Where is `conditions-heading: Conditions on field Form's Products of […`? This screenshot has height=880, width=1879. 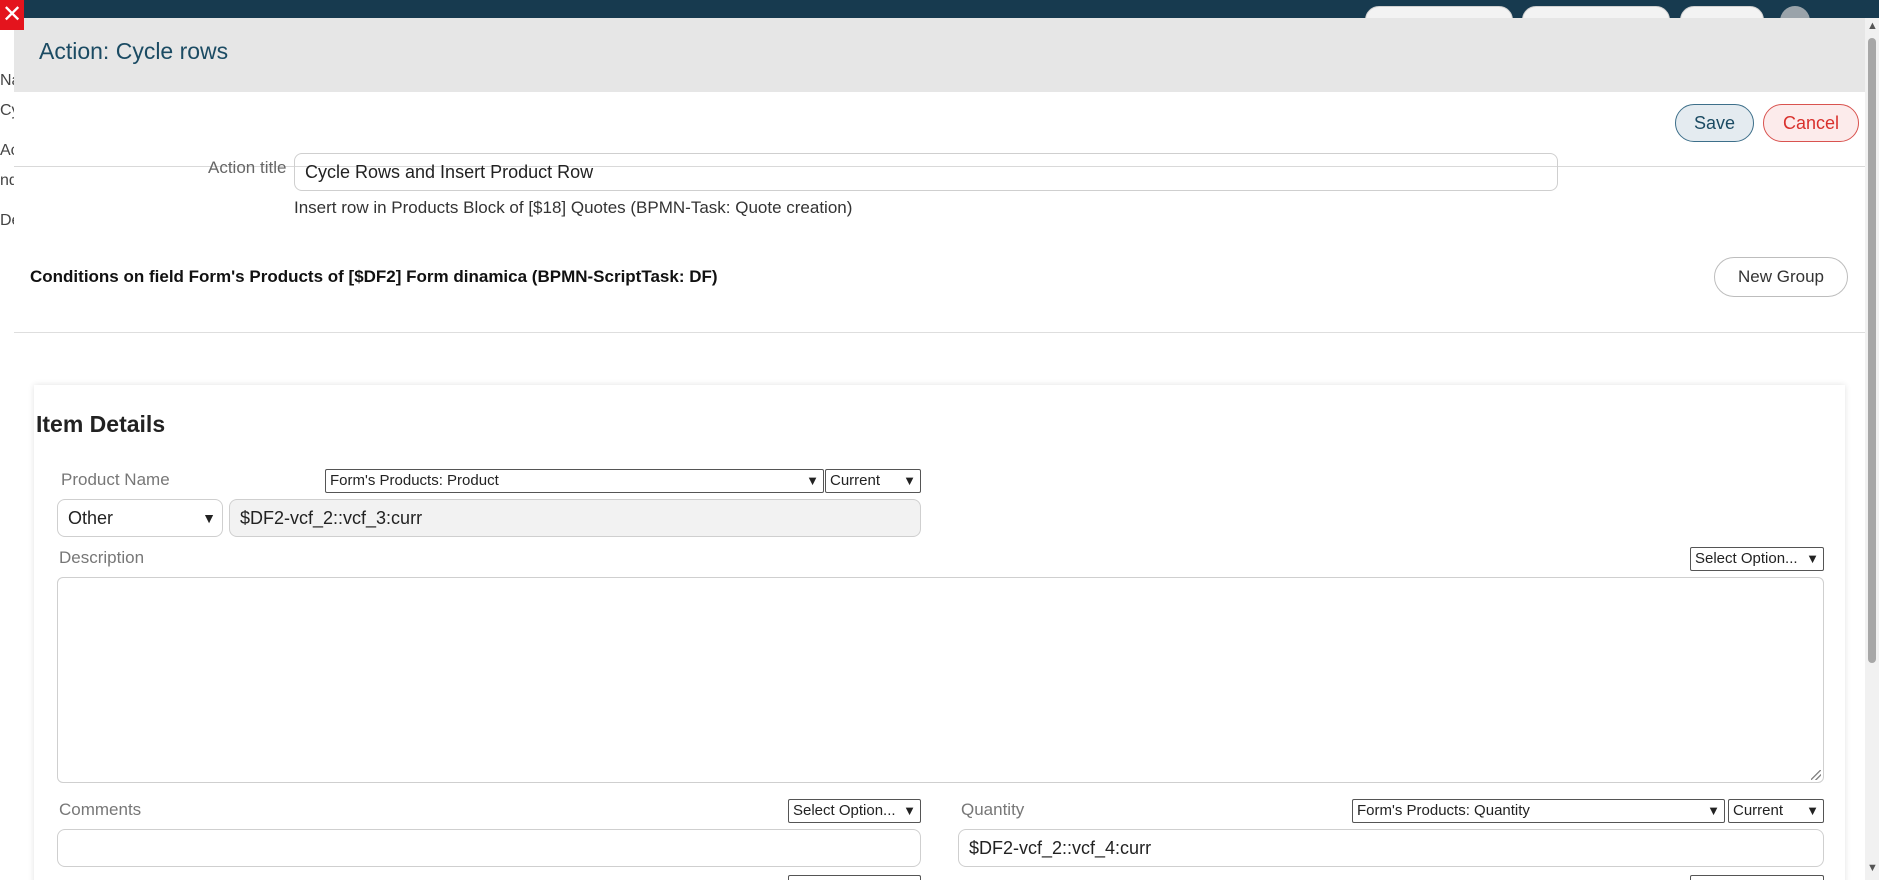
conditions-heading: Conditions on field Form's Products of [… is located at coordinates (374, 276).